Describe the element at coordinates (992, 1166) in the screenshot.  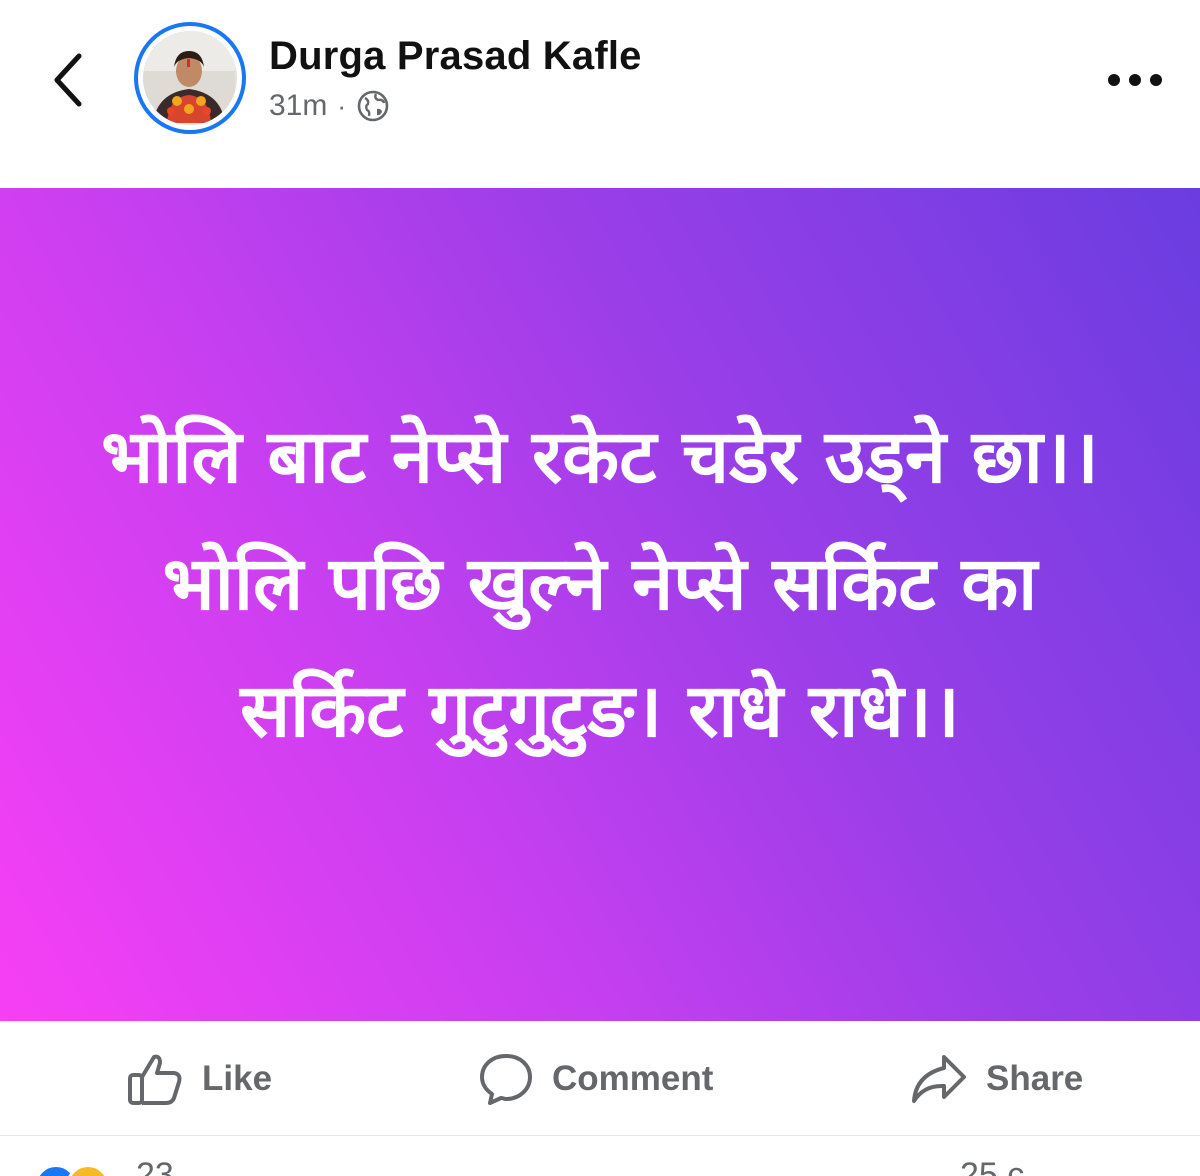
I see `comment-count: 25 c` at that location.